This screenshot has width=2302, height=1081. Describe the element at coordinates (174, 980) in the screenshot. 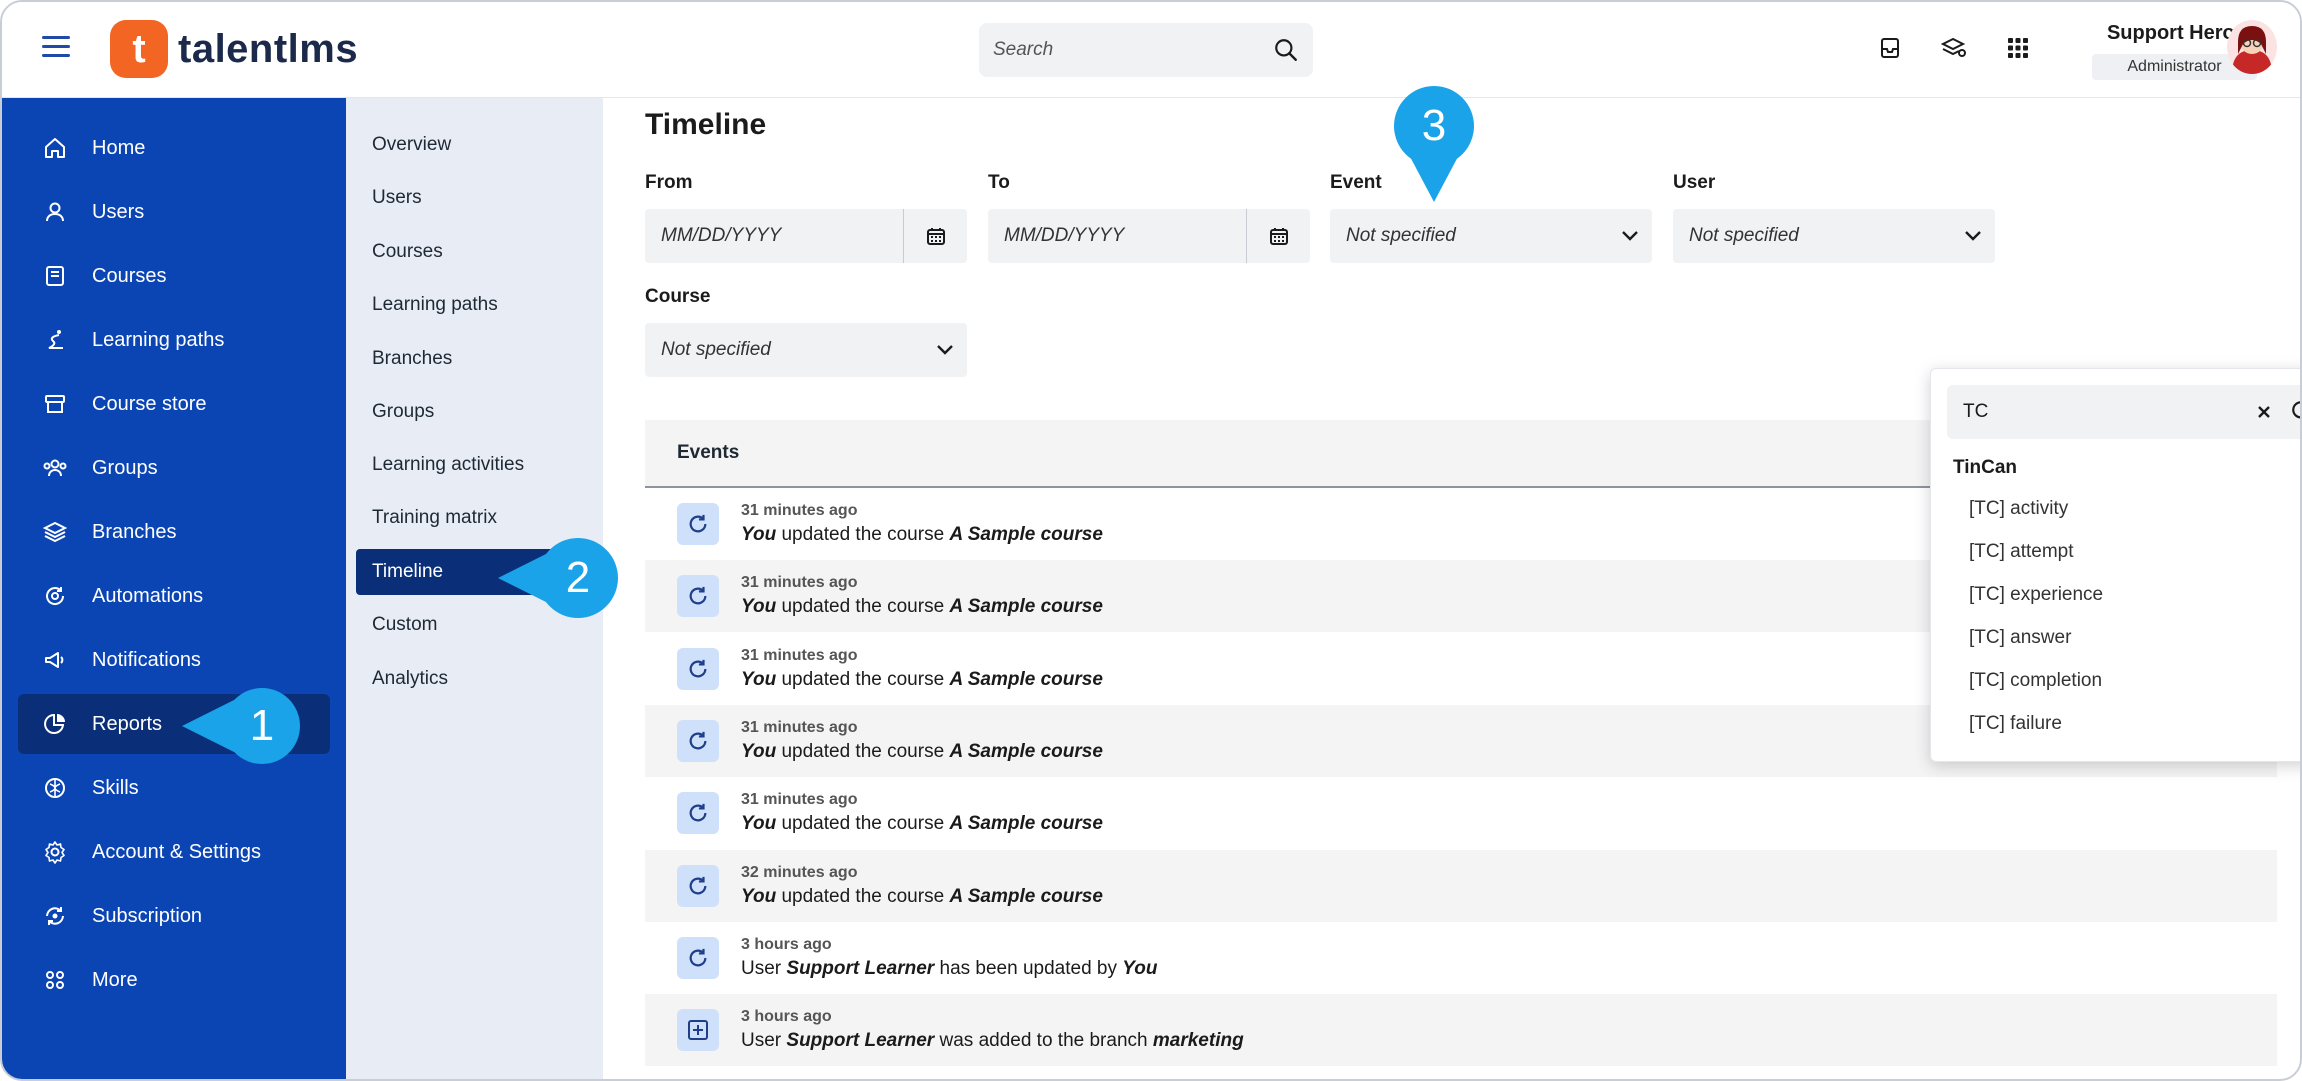

I see `sidebar-item-more: More` at that location.